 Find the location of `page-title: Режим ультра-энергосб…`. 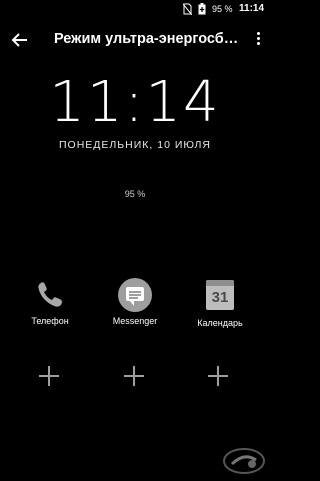

page-title: Режим ультра-энергосб… is located at coordinates (146, 39).